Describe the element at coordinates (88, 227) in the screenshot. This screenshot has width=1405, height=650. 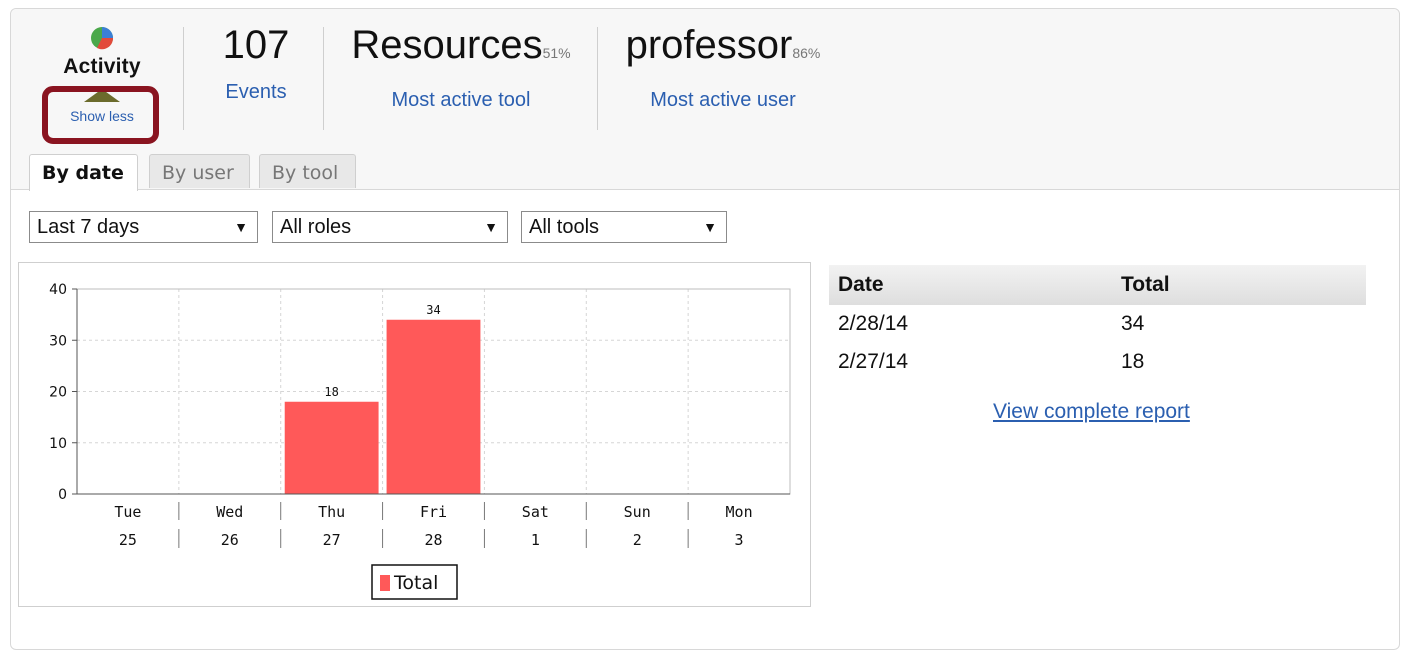
I see `period-select-value: Last 7 days` at that location.